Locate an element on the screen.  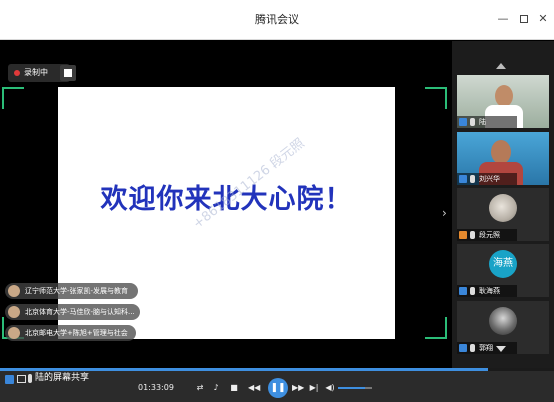
scroll-up-icon is located at coordinates (501, 66).